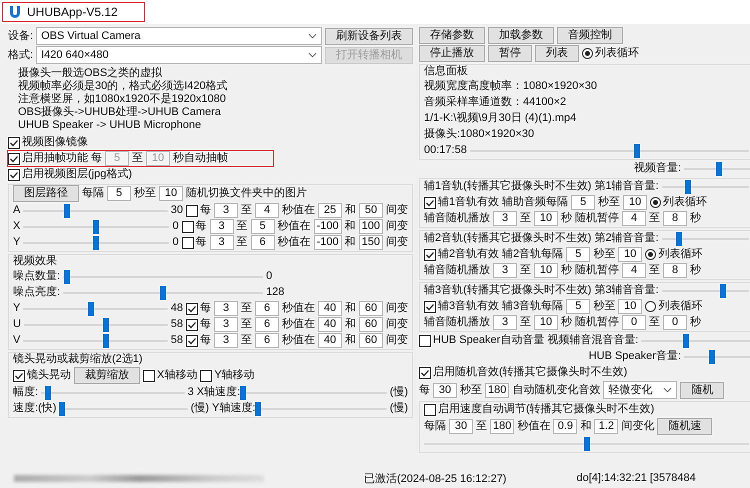 This screenshot has height=488, width=750. What do you see at coordinates (606, 426) in the screenshot?
I see `number-field: 1.2` at bounding box center [606, 426].